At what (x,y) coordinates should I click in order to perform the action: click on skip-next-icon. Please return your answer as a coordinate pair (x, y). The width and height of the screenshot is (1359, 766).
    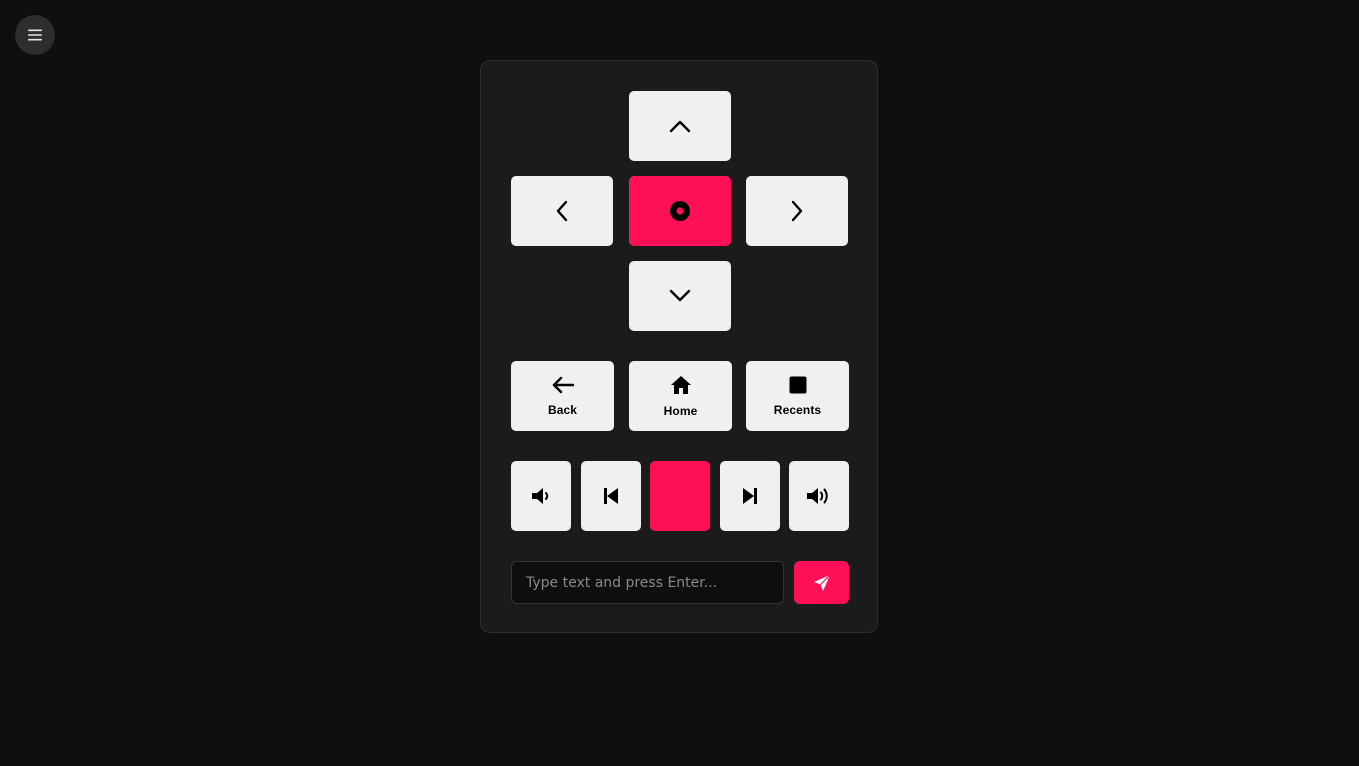
    Looking at the image, I should click on (750, 496).